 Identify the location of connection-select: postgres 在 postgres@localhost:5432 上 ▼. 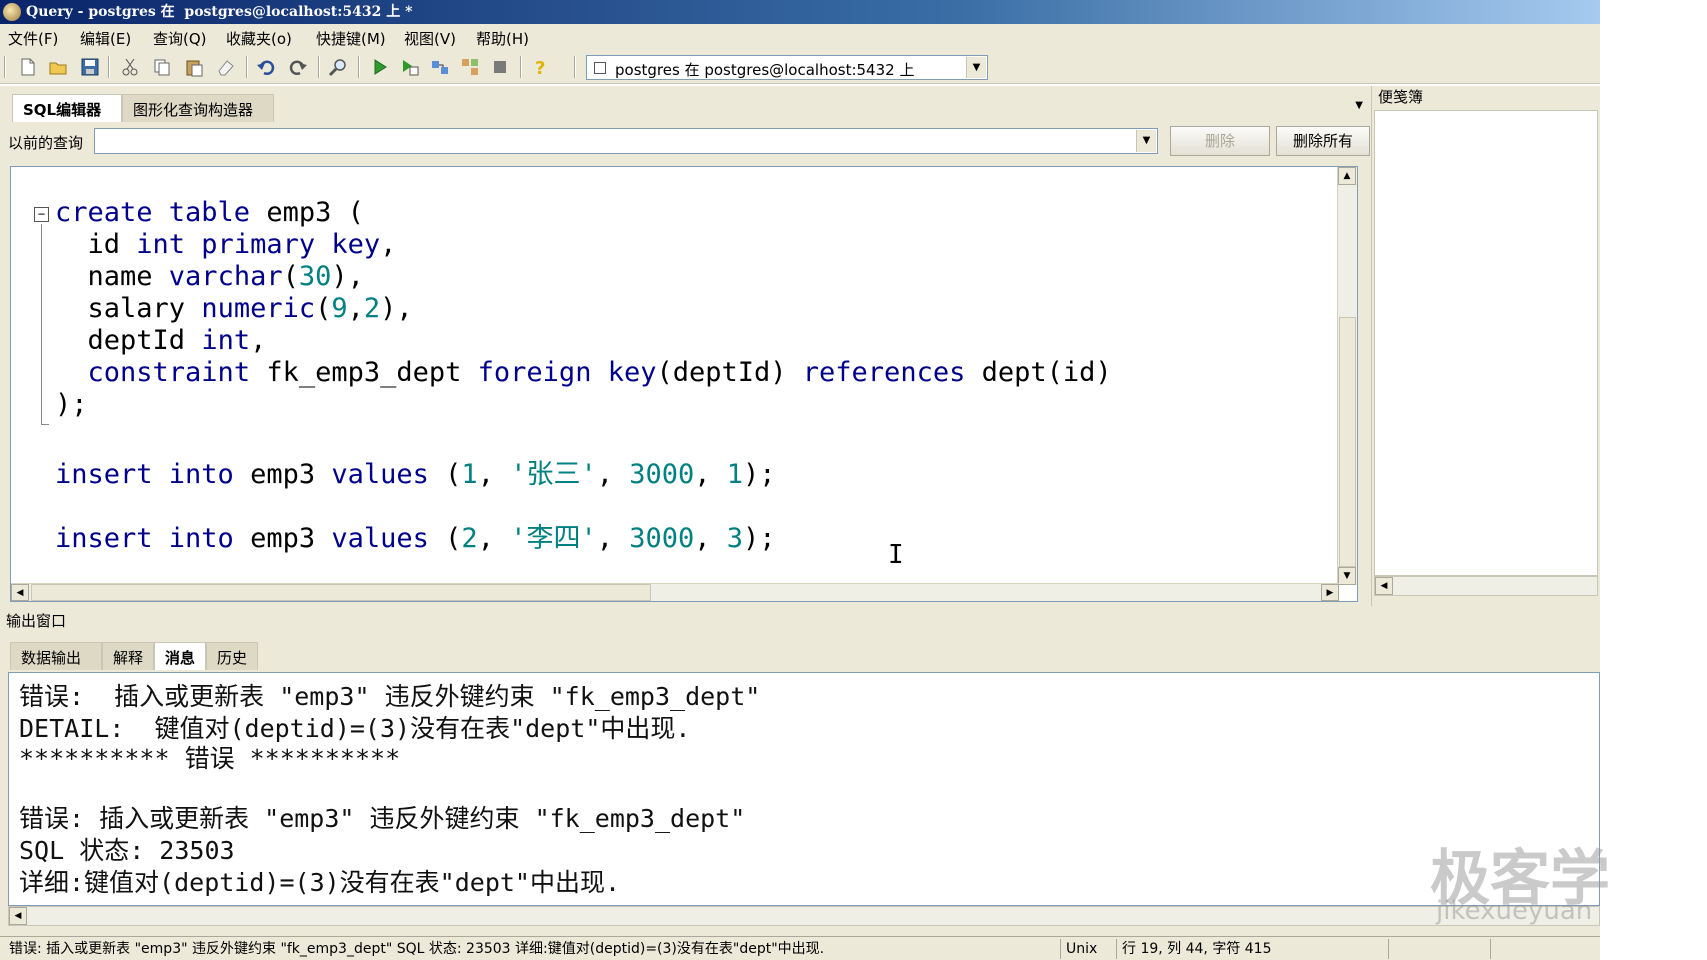
(787, 67).